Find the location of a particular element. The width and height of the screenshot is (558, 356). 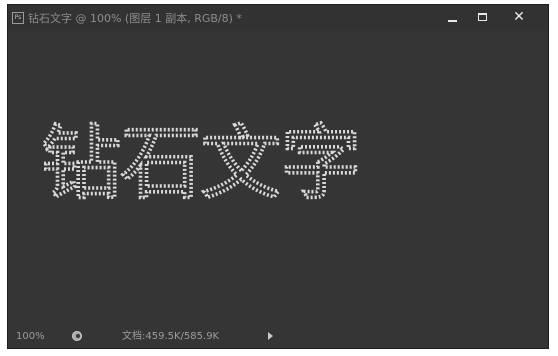

status-bar: 100% 文档:459.5K/585.9K is located at coordinates (278, 337).